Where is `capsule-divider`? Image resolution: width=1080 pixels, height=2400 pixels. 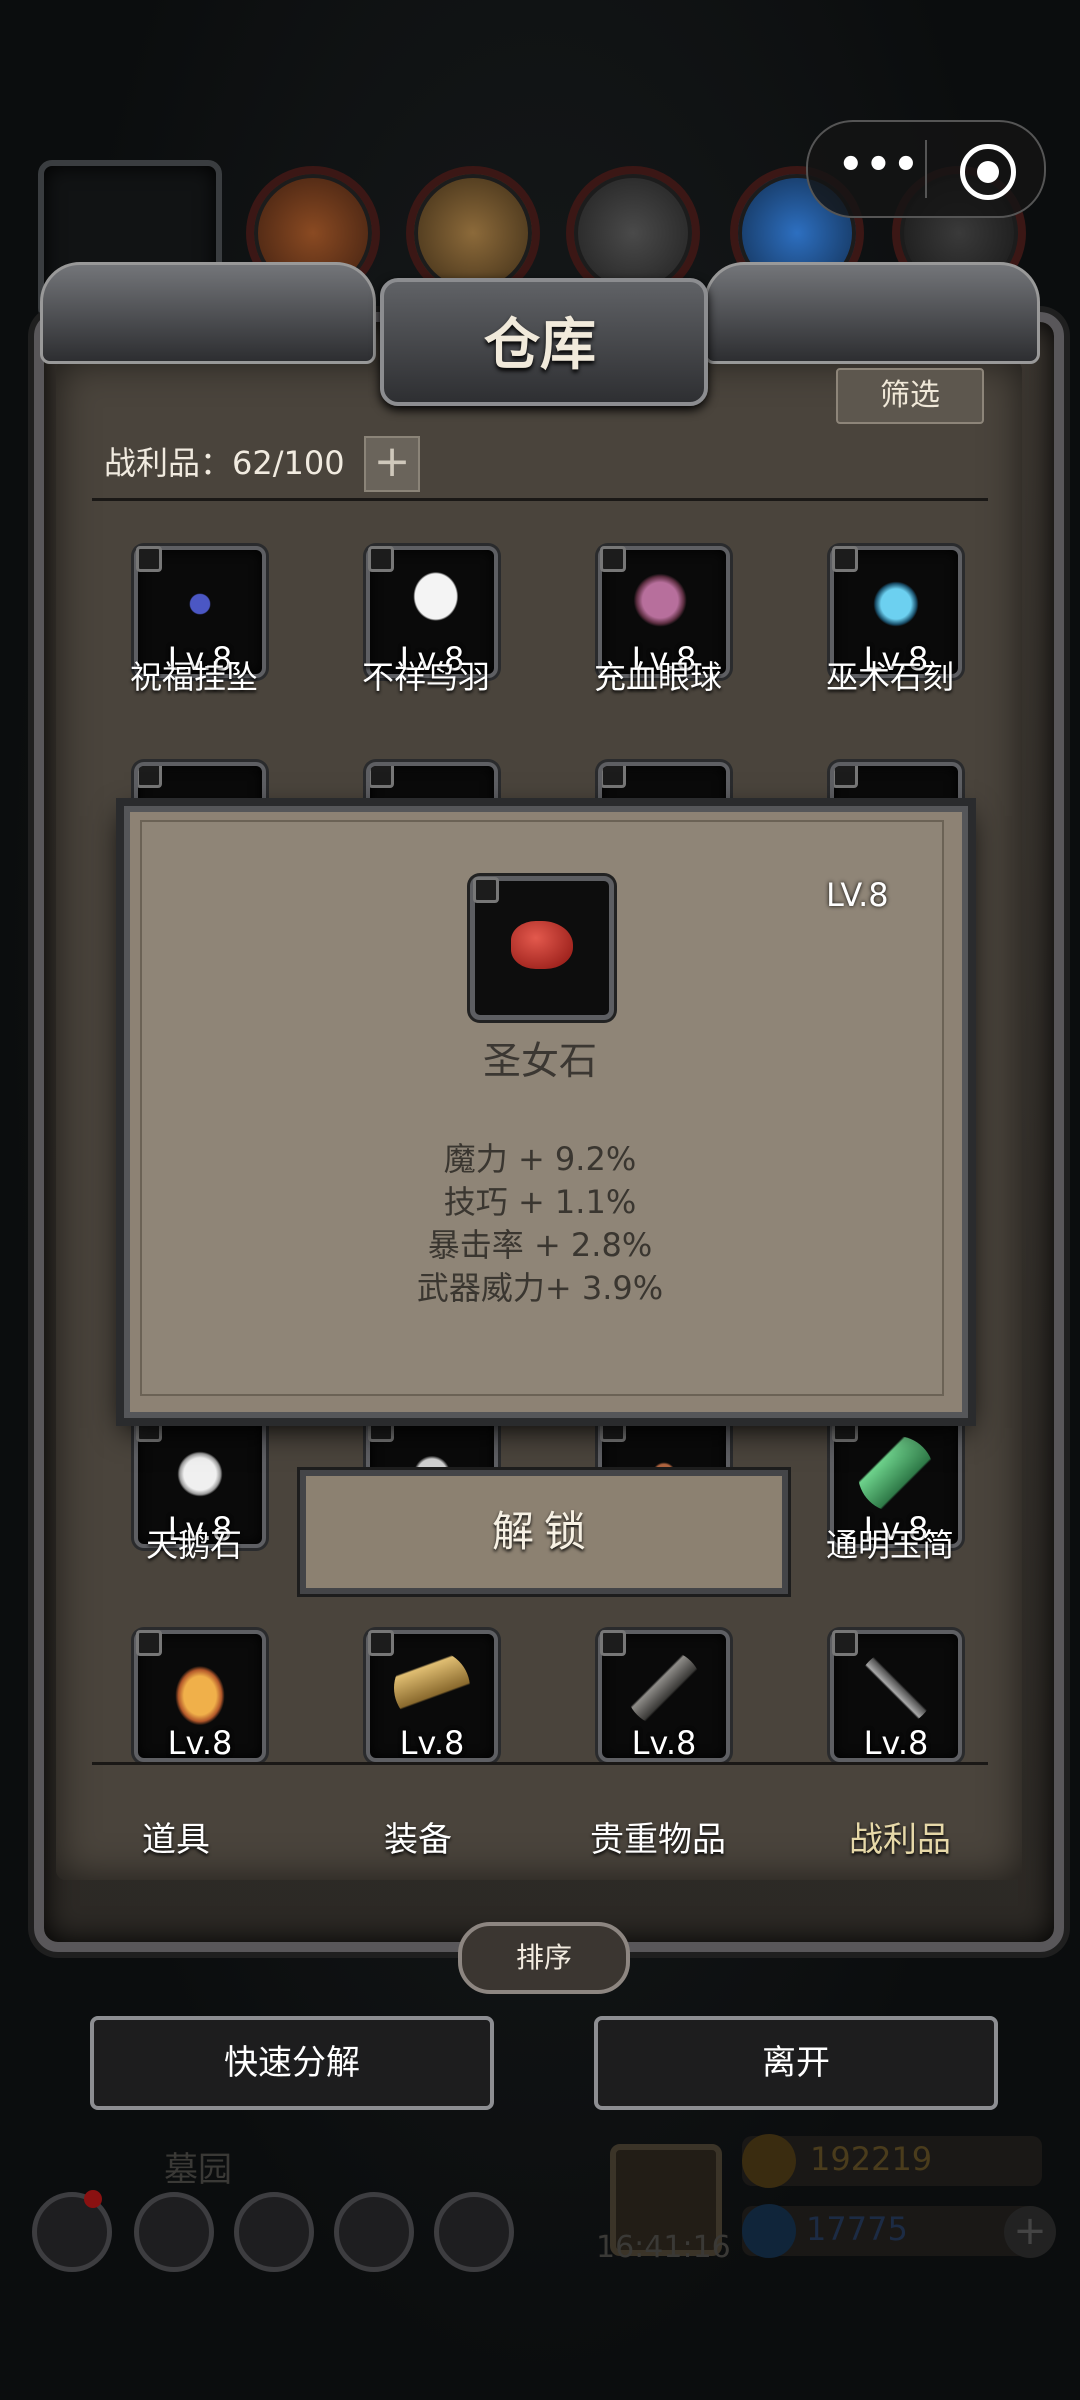
capsule-divider is located at coordinates (926, 169).